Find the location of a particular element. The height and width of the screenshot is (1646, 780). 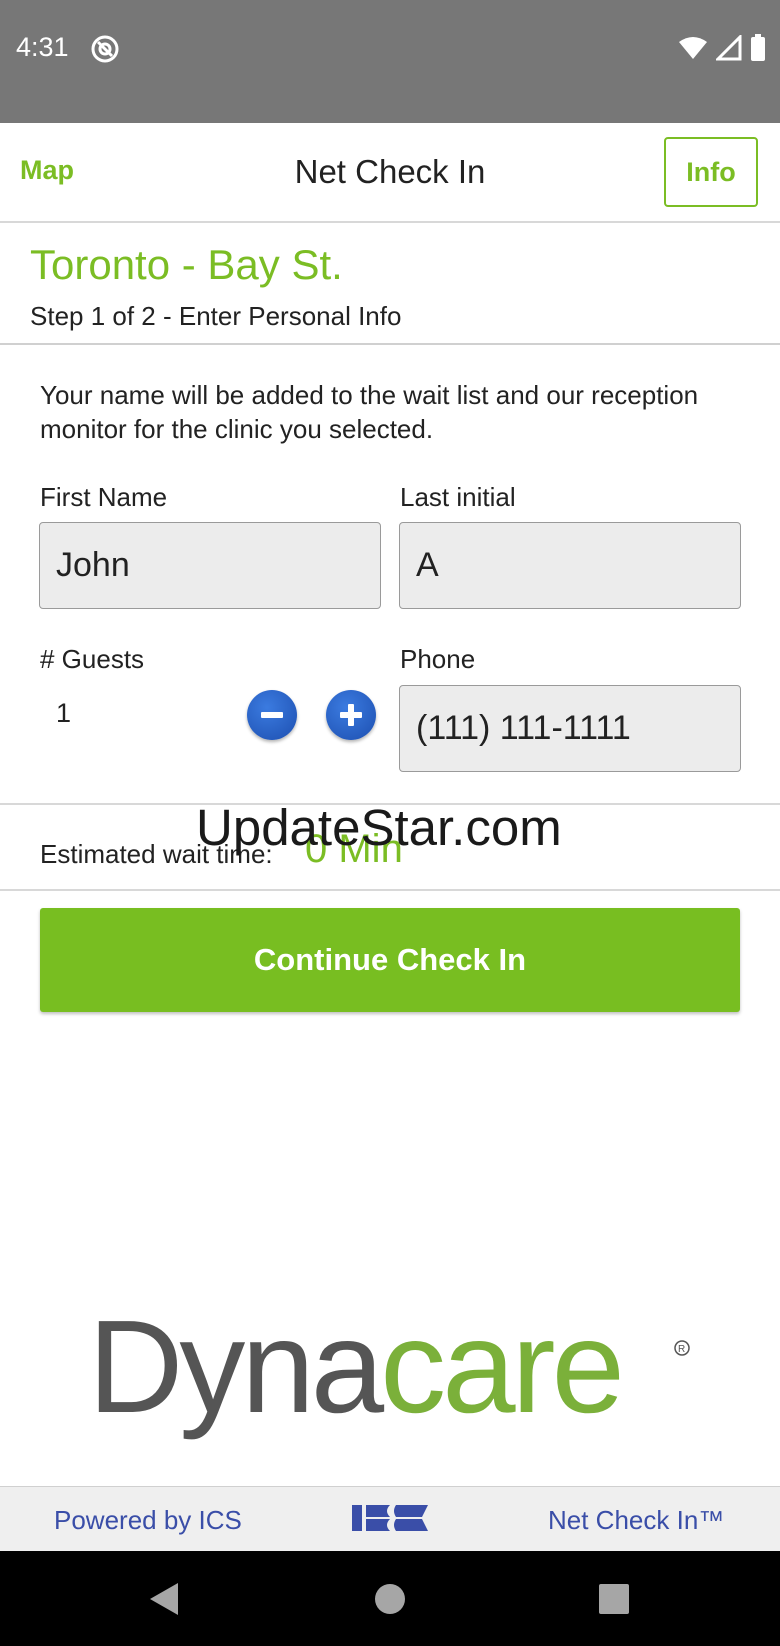

wifi-icon is located at coordinates (693, 48).